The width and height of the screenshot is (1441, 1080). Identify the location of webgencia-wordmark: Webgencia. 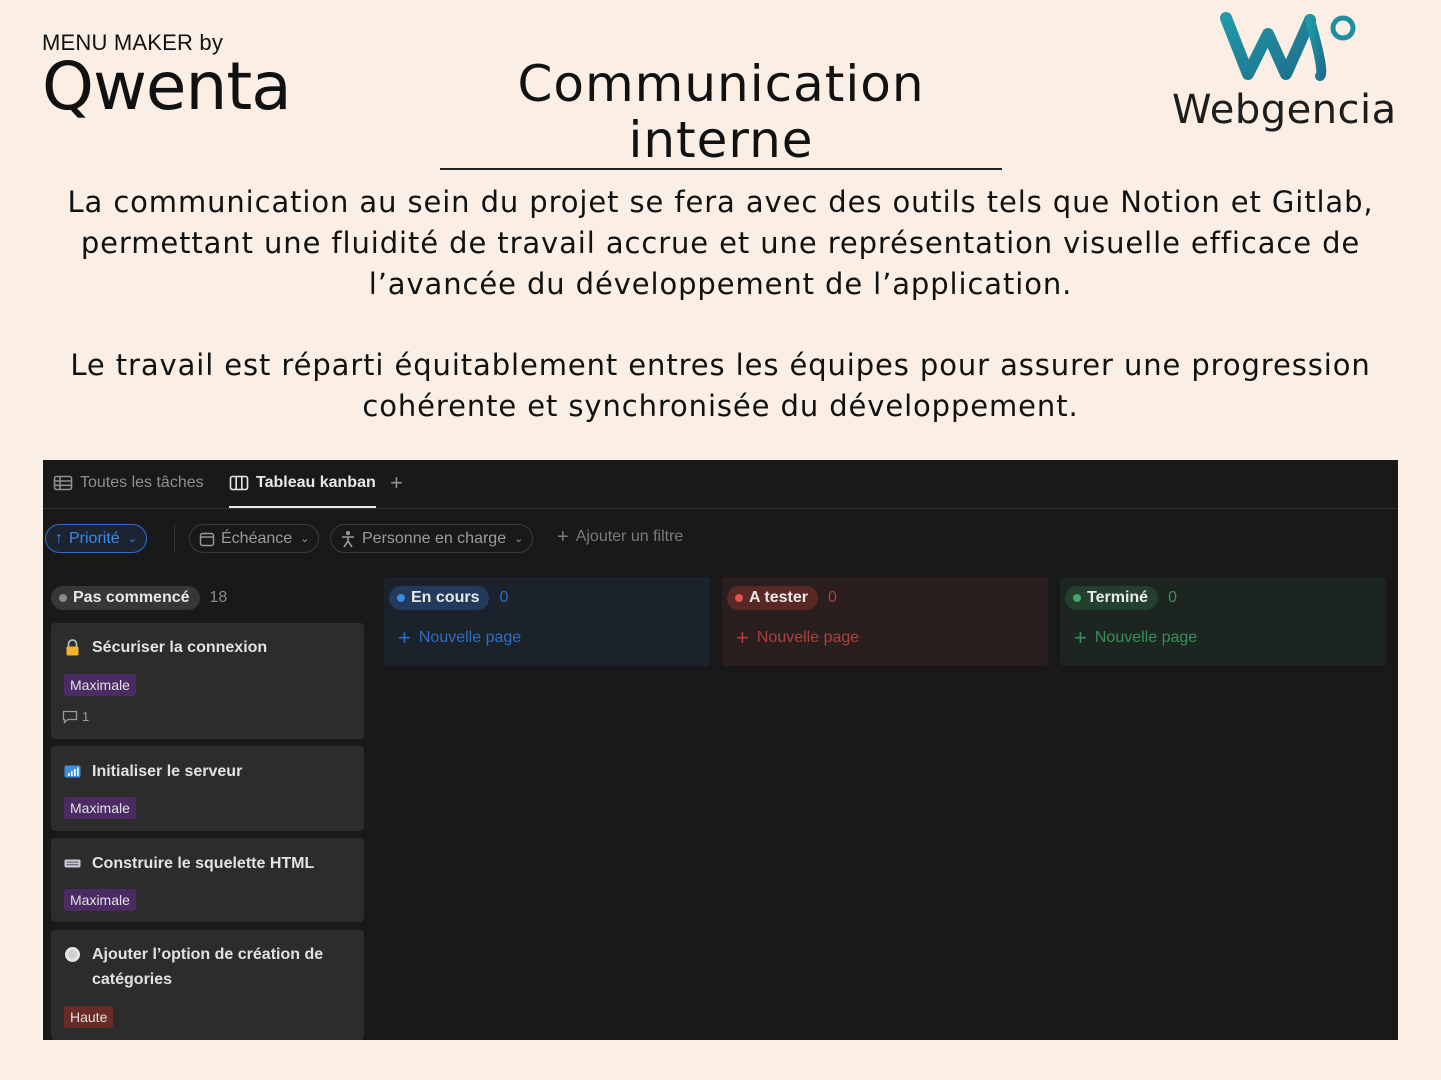
(1284, 110).